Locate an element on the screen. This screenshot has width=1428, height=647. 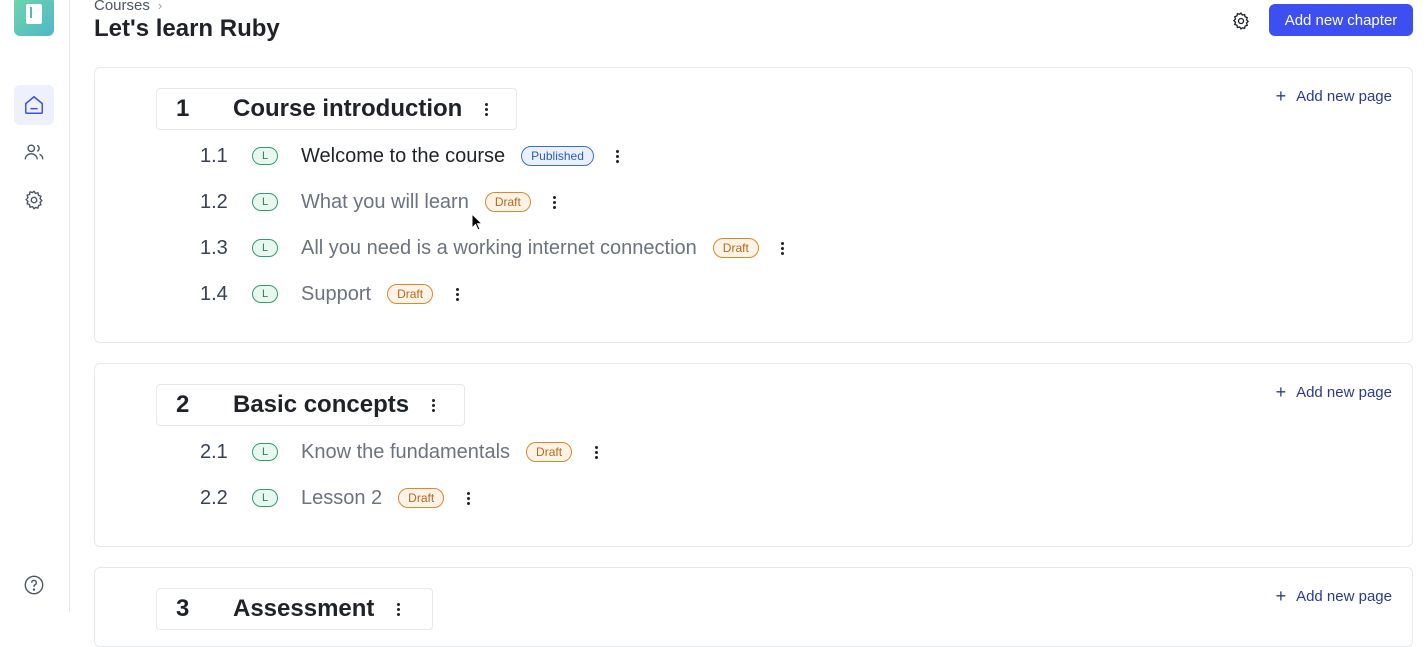
list-item: 1.1 L Welcome to the course Published is located at coordinates (413, 156).